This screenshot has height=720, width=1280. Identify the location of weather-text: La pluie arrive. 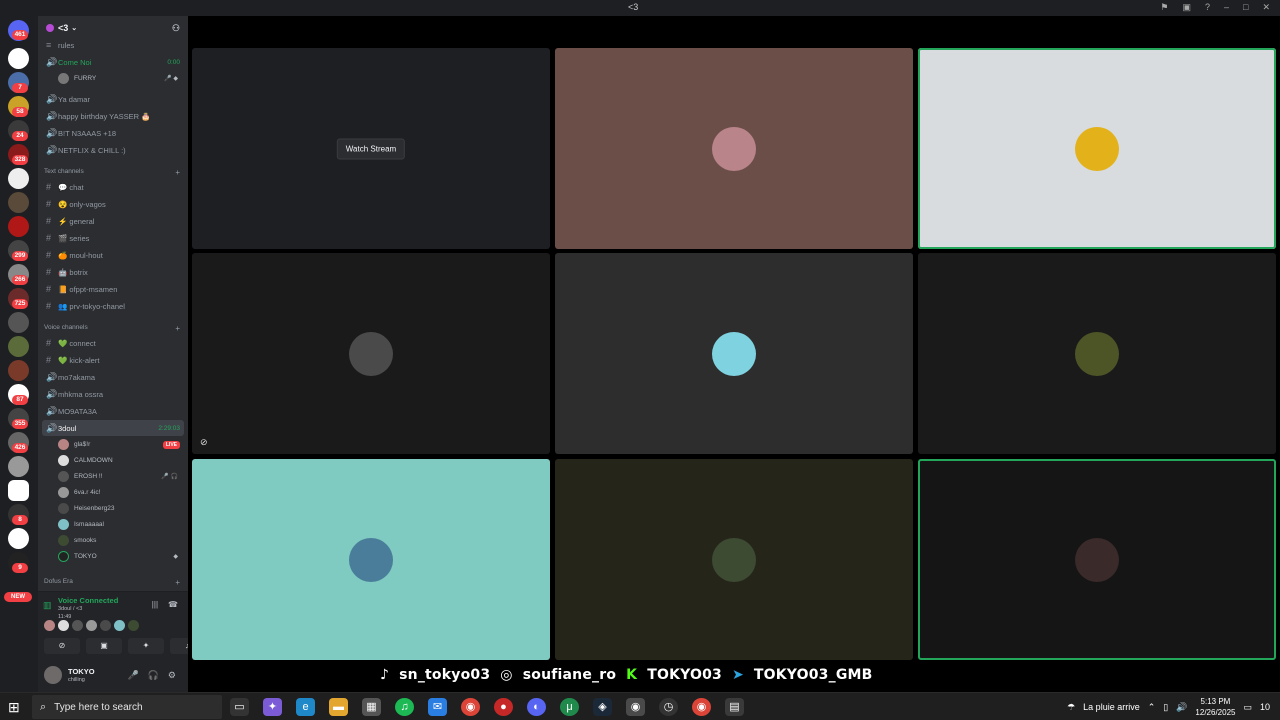
(1111, 707).